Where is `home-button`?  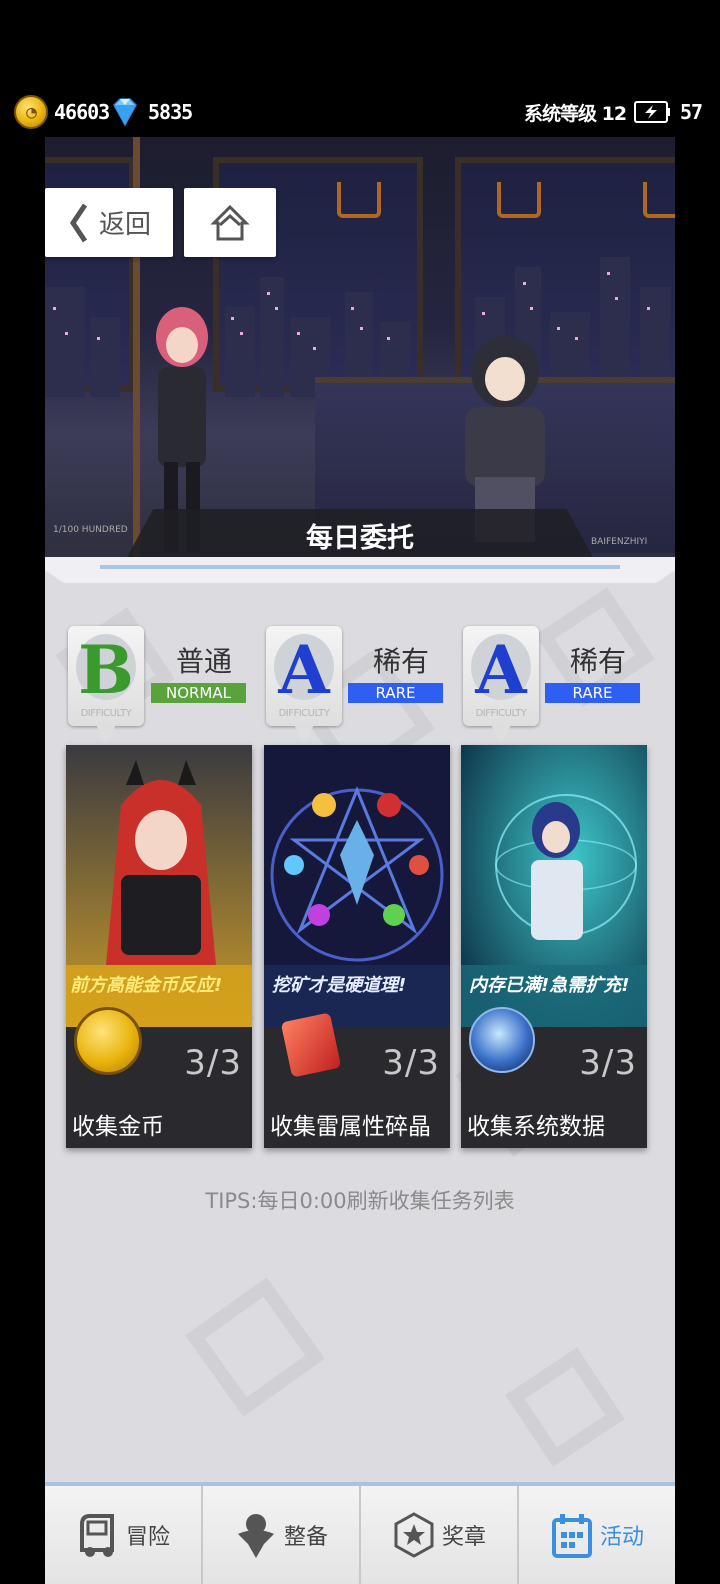
home-button is located at coordinates (230, 222).